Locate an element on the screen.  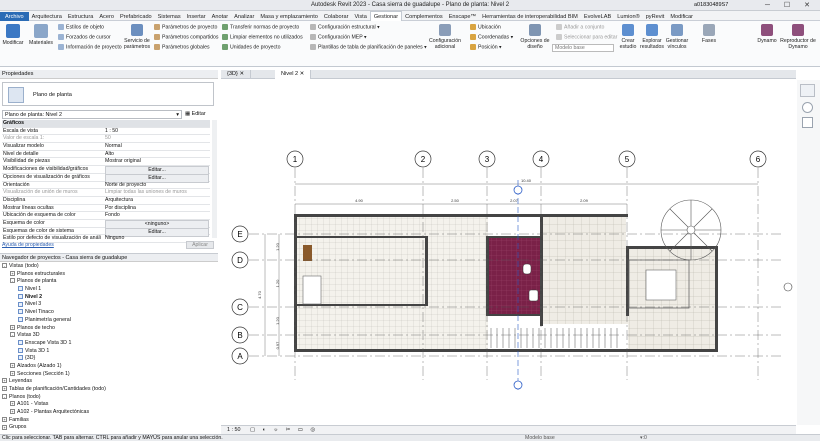
additional-settings-button: Configuración adicional is located at coordinates (445, 37).